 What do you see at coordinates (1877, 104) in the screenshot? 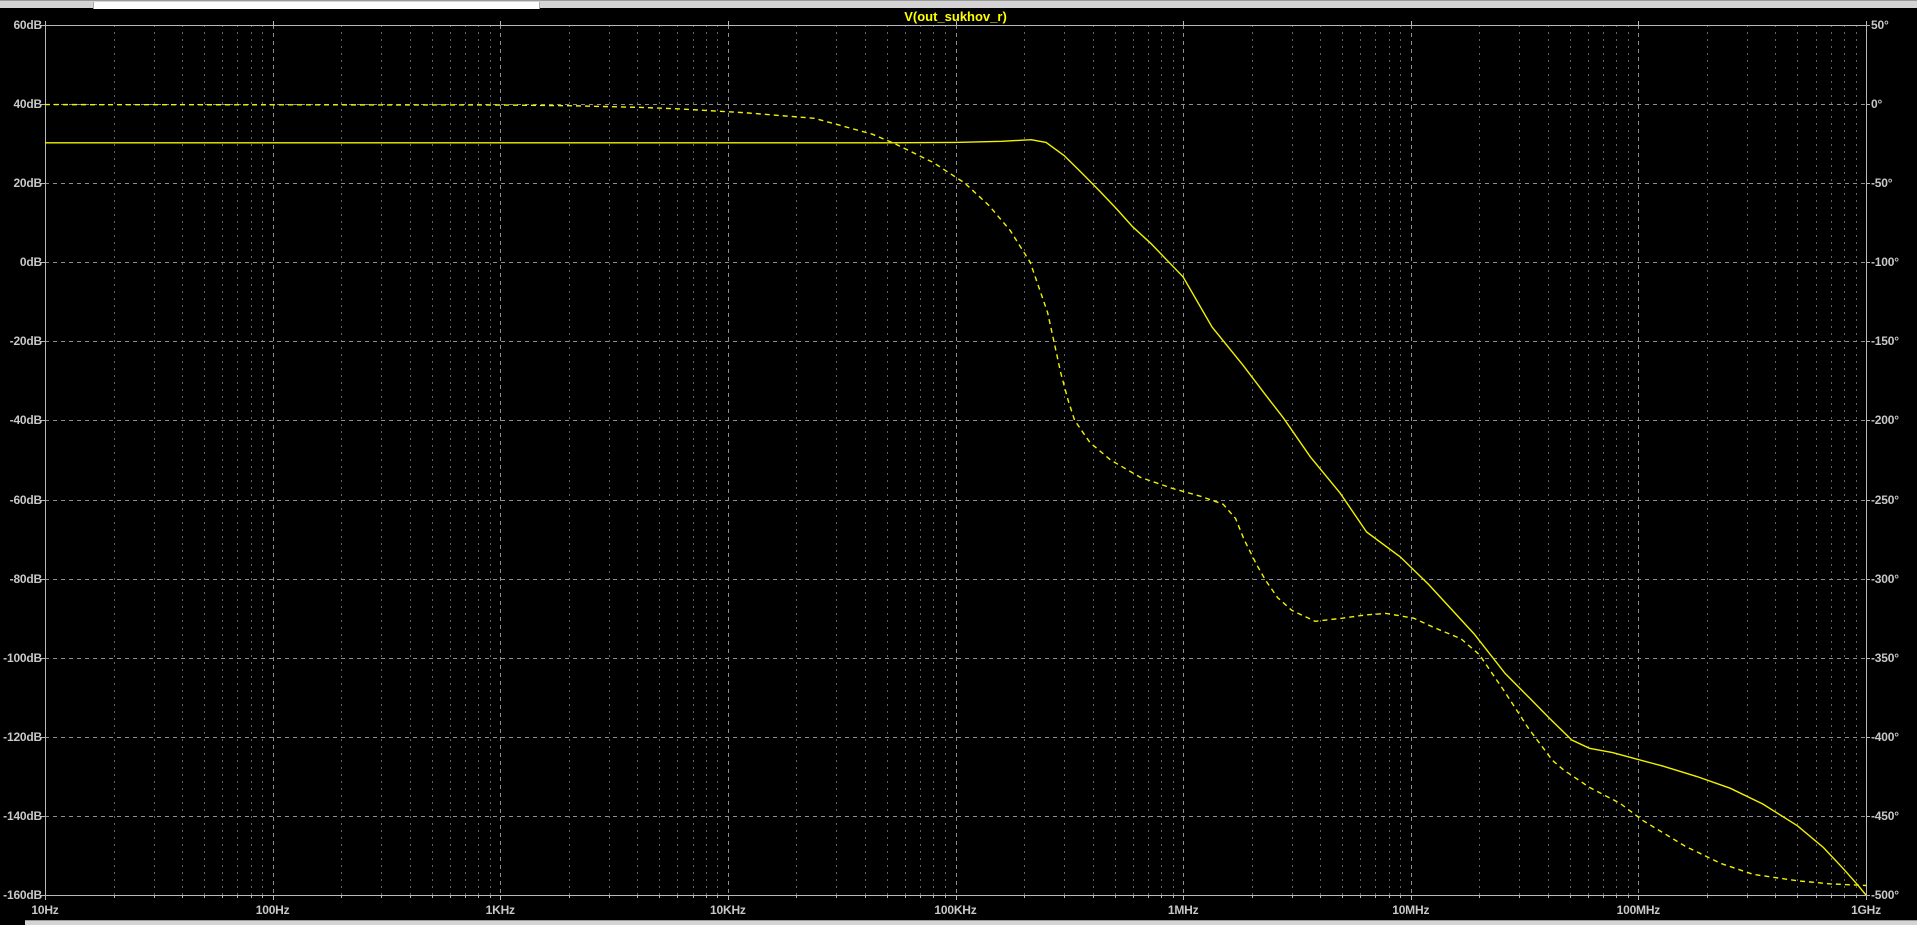
I see `phase-tick-label: 0°` at bounding box center [1877, 104].